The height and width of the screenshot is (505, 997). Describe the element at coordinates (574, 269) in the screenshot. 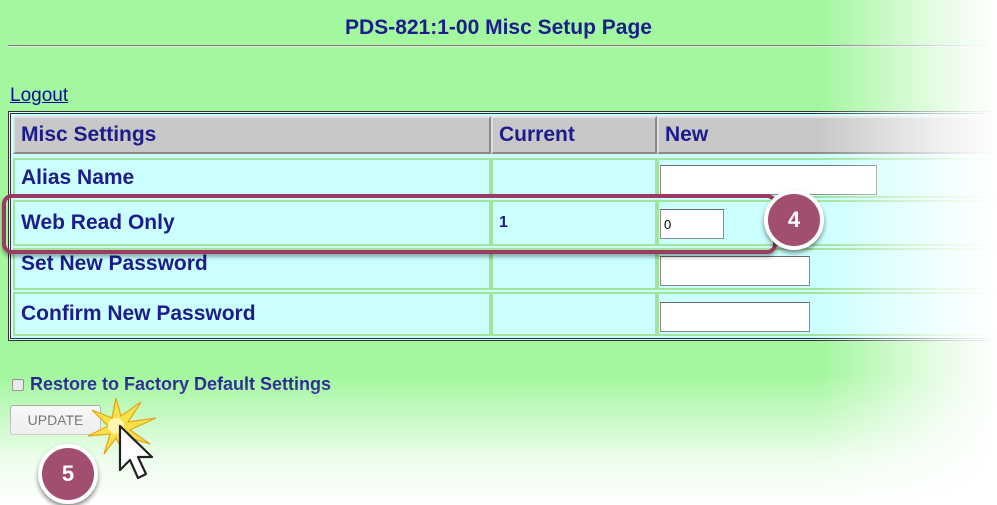

I see `current-set-new-password` at that location.